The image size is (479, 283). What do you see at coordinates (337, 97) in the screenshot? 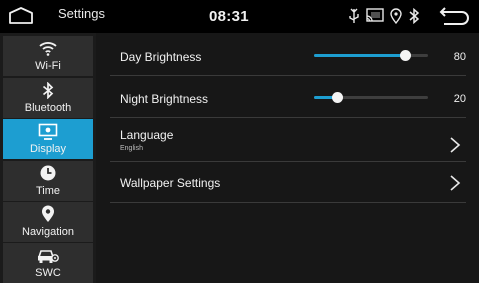
I see `night-brightness-slider-thumb` at bounding box center [337, 97].